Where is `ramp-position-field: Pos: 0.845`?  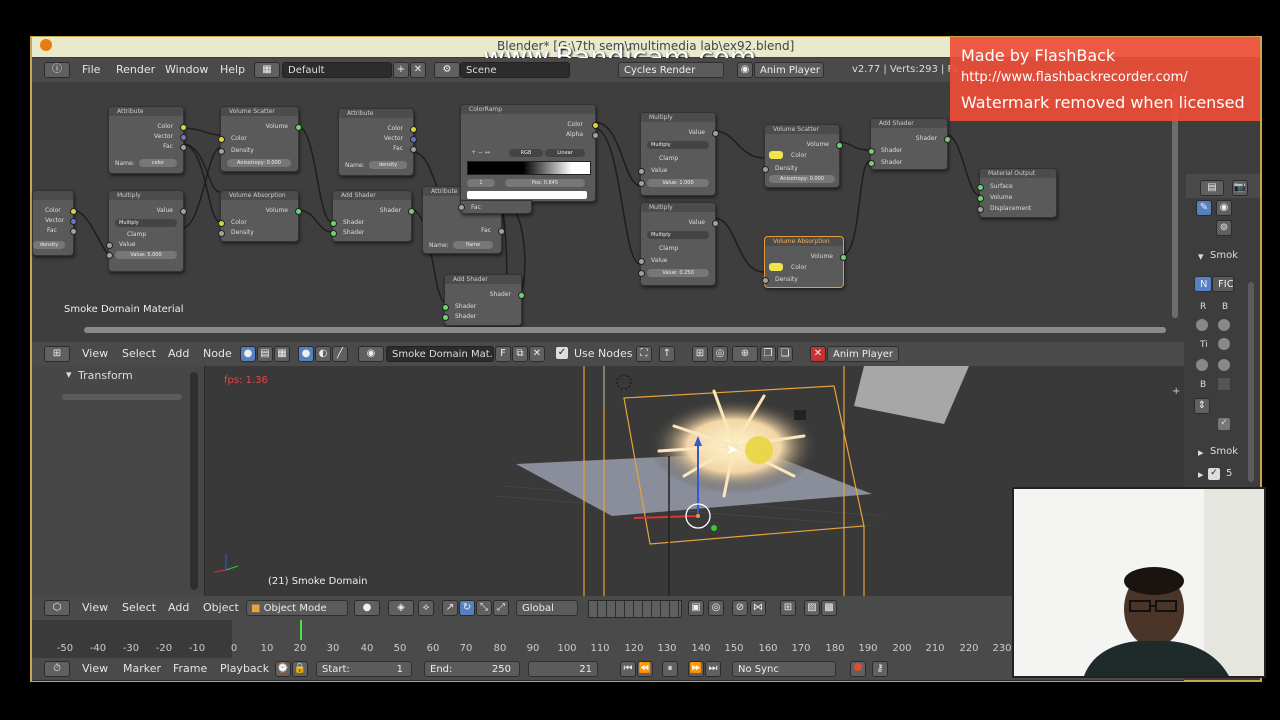
ramp-position-field: Pos: 0.845 is located at coordinates (545, 183).